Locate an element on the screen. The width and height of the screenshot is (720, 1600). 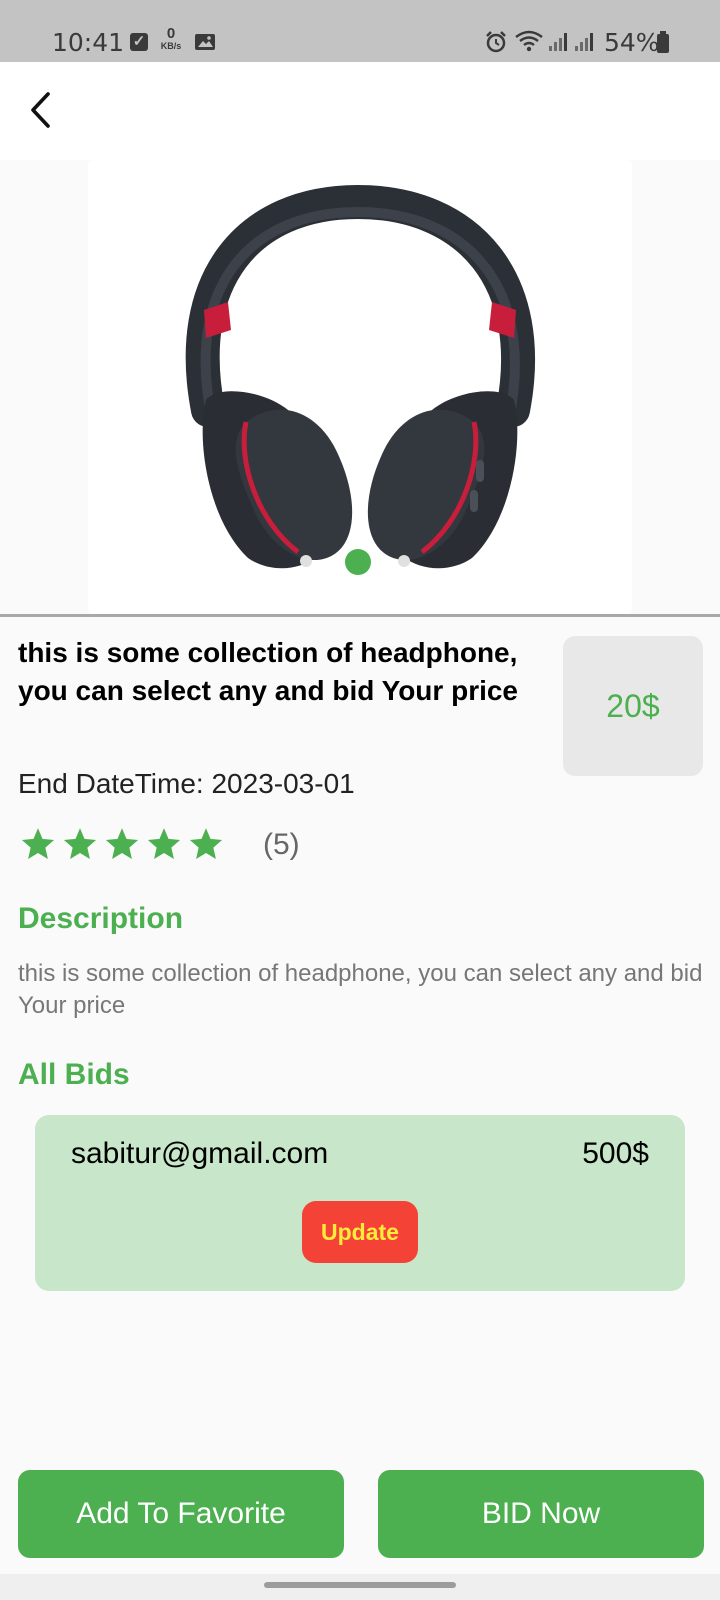
bid-card: sabitur@gmail.com 500$ Update is located at coordinates (360, 1203).